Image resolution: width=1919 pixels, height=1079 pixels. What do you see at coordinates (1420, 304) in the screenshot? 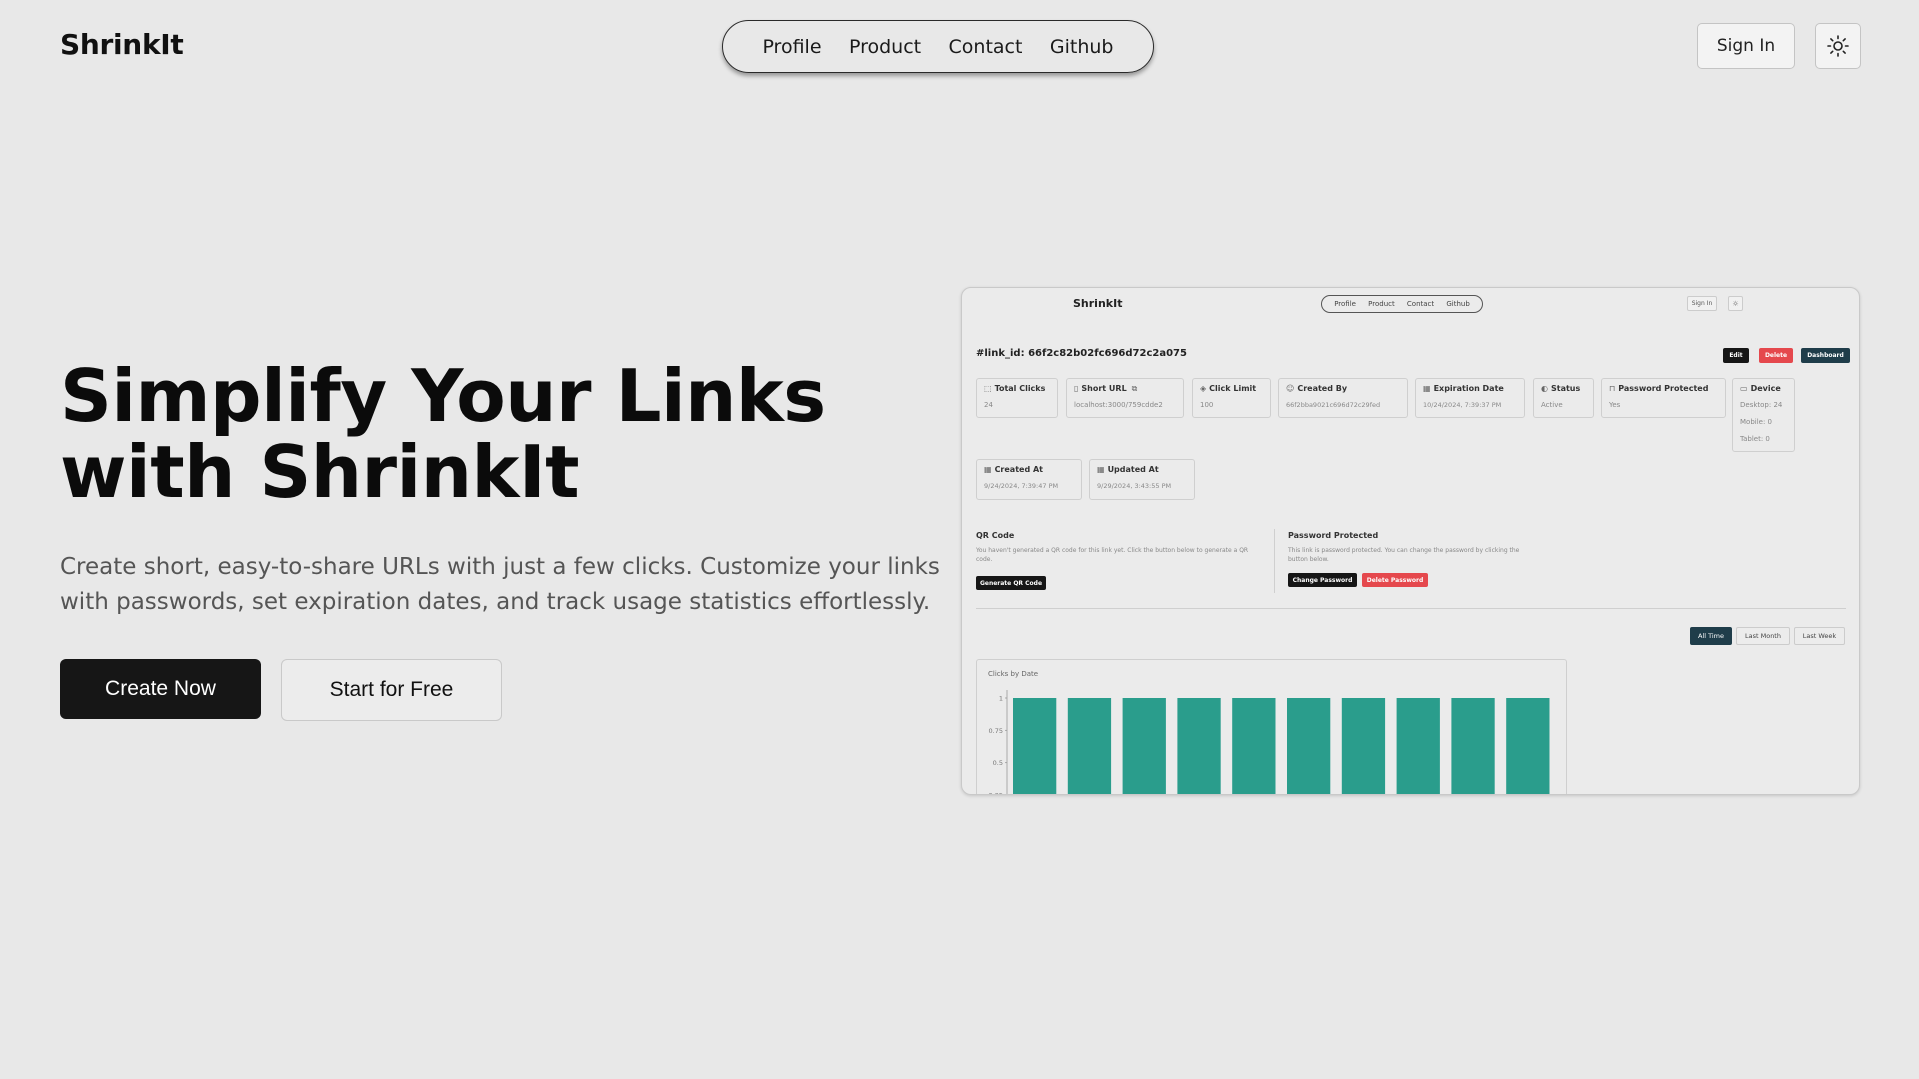
I see `preview-nav-contact: Contact` at bounding box center [1420, 304].